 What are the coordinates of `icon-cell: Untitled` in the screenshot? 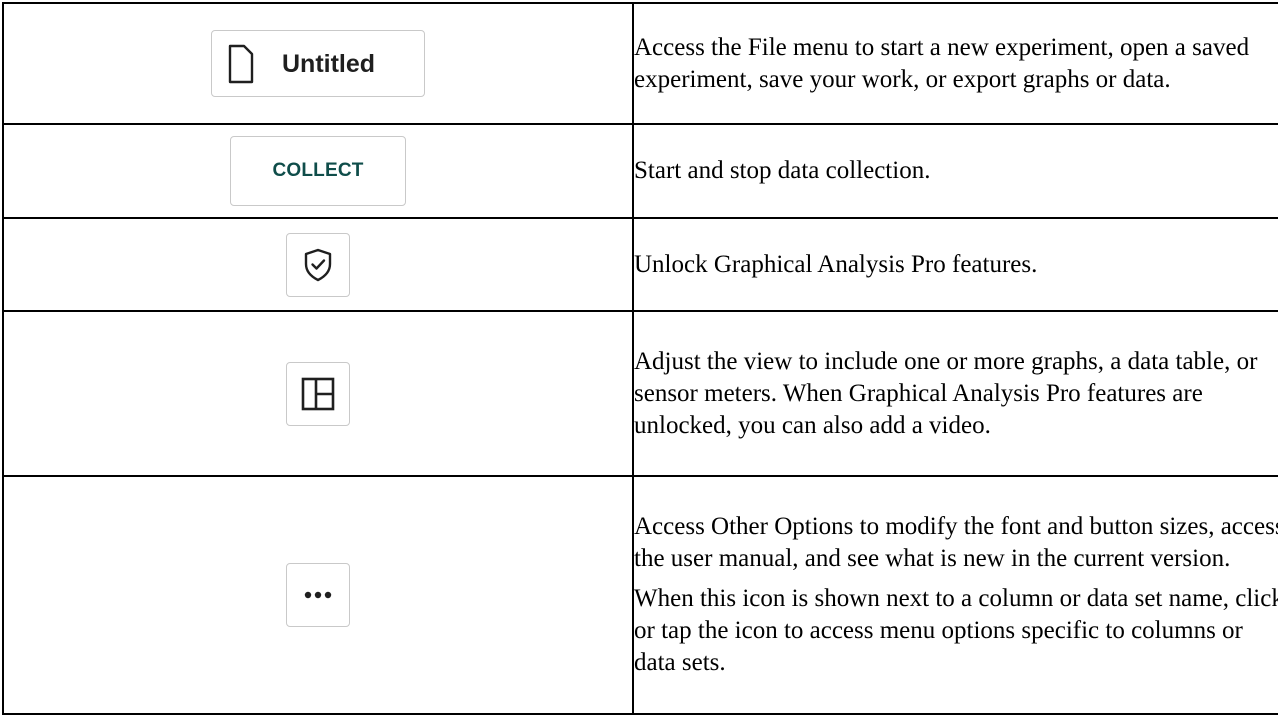 It's located at (318, 63).